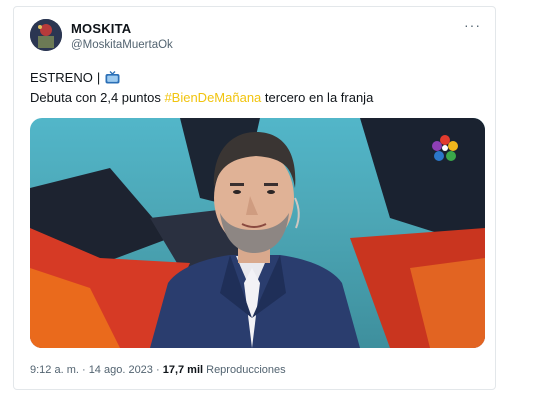  Describe the element at coordinates (96, 370) in the screenshot. I see `tweet-timestamp: 9:12 a. m. · 14 ago. 2023 ·` at that location.